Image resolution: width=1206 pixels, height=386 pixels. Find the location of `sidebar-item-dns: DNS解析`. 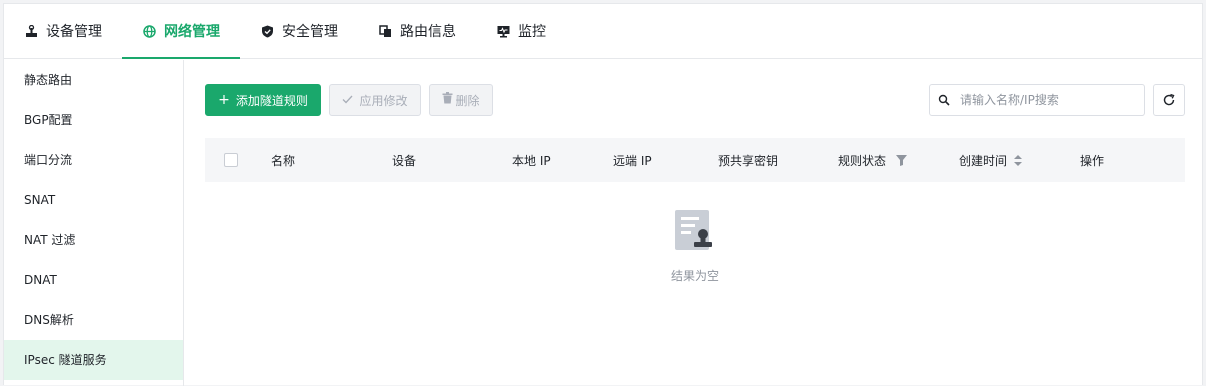

sidebar-item-dns: DNS解析 is located at coordinates (93, 320).